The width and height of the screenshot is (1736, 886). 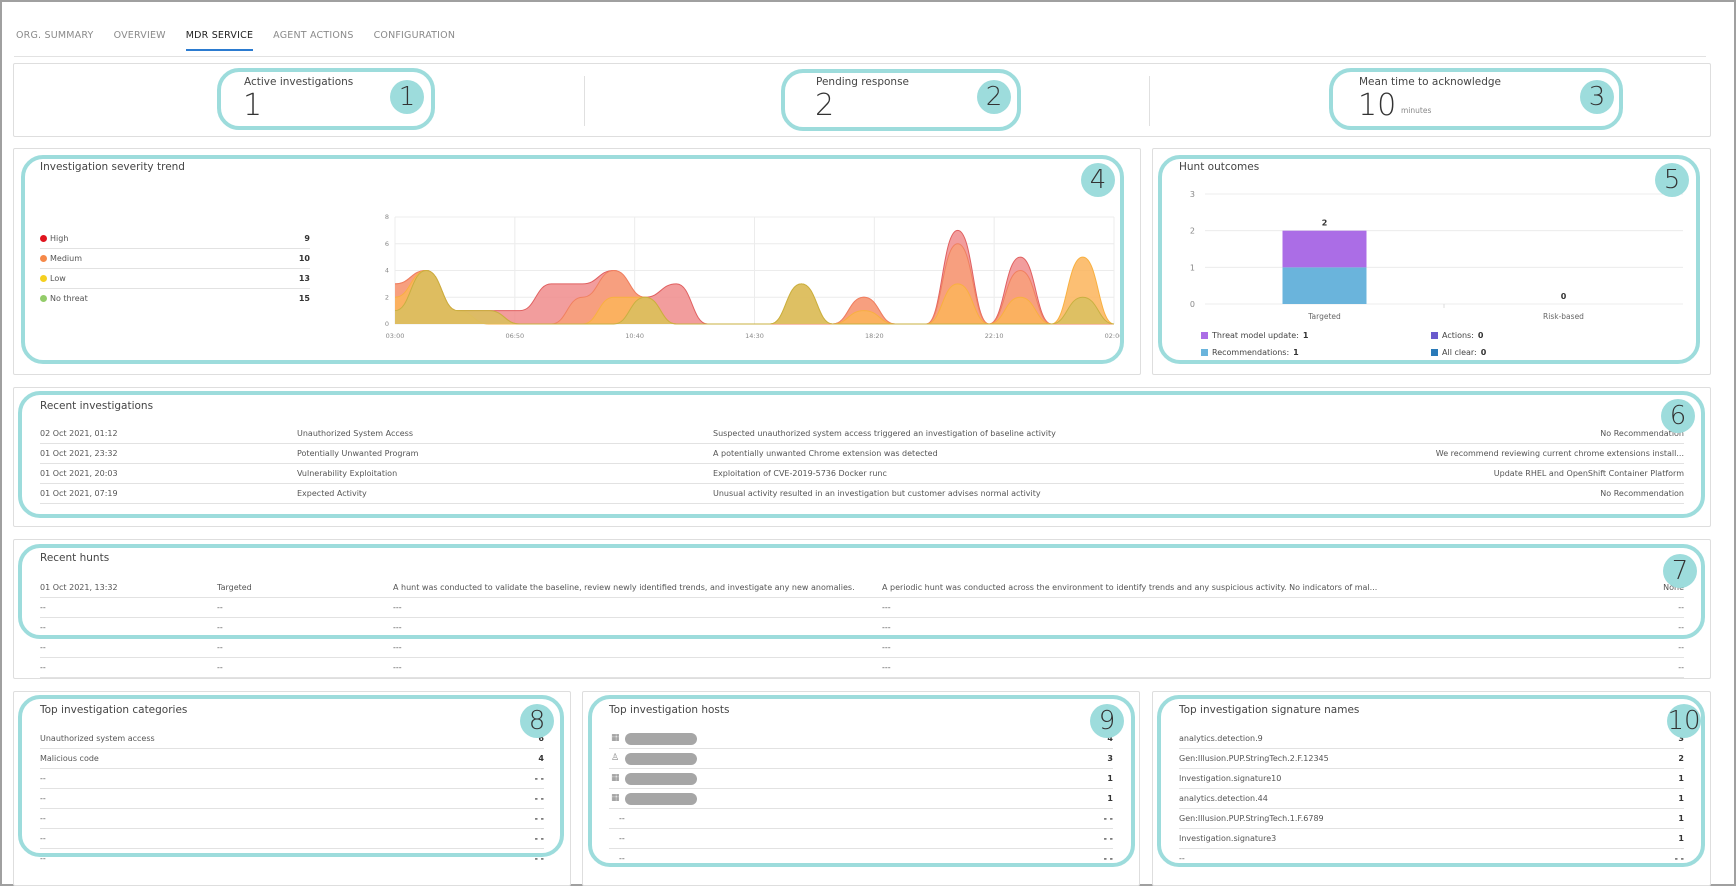 What do you see at coordinates (304, 298) in the screenshot?
I see `legend-count: 15` at bounding box center [304, 298].